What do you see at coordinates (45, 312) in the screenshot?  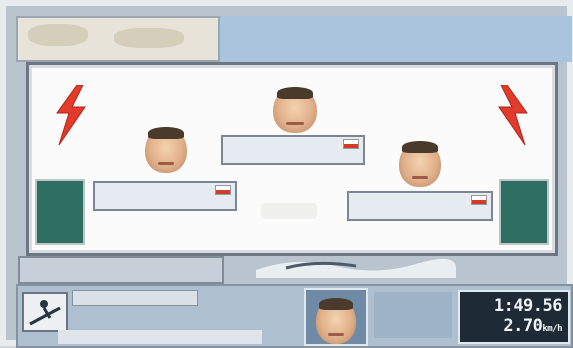 I see `skier-icon` at bounding box center [45, 312].